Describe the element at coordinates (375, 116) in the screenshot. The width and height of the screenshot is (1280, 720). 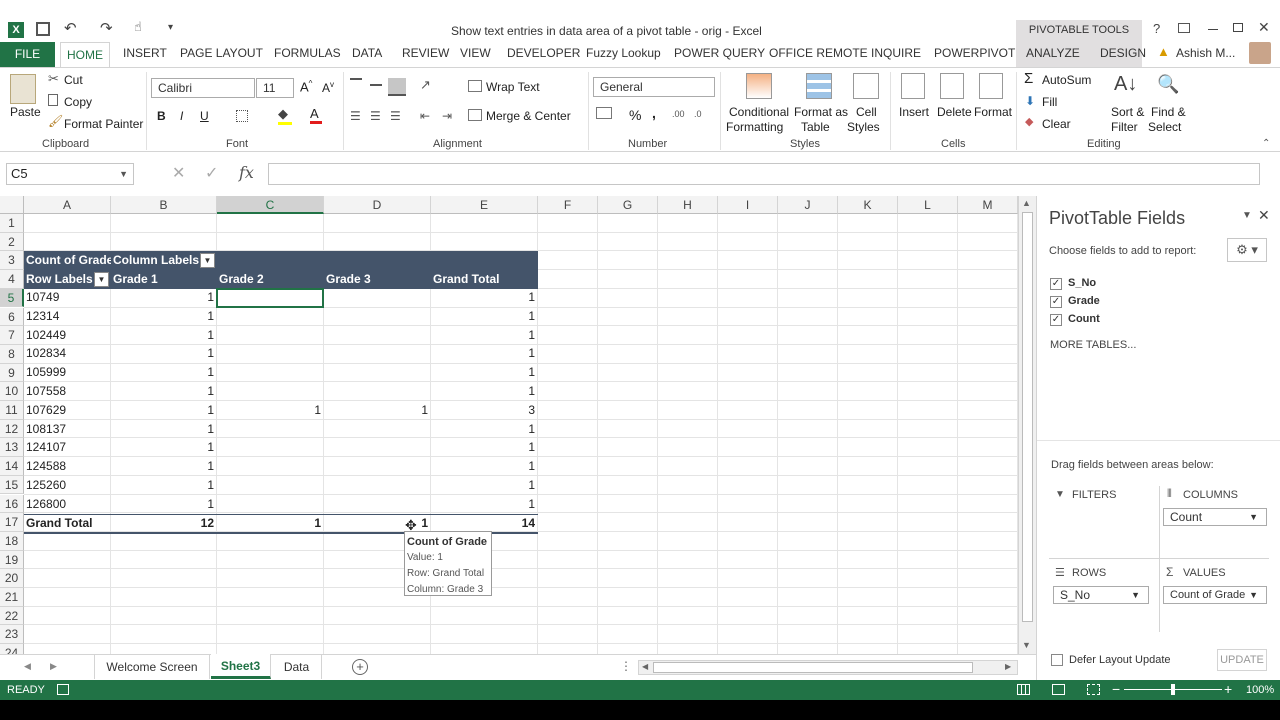
I see `align-center-icon: ☰` at that location.